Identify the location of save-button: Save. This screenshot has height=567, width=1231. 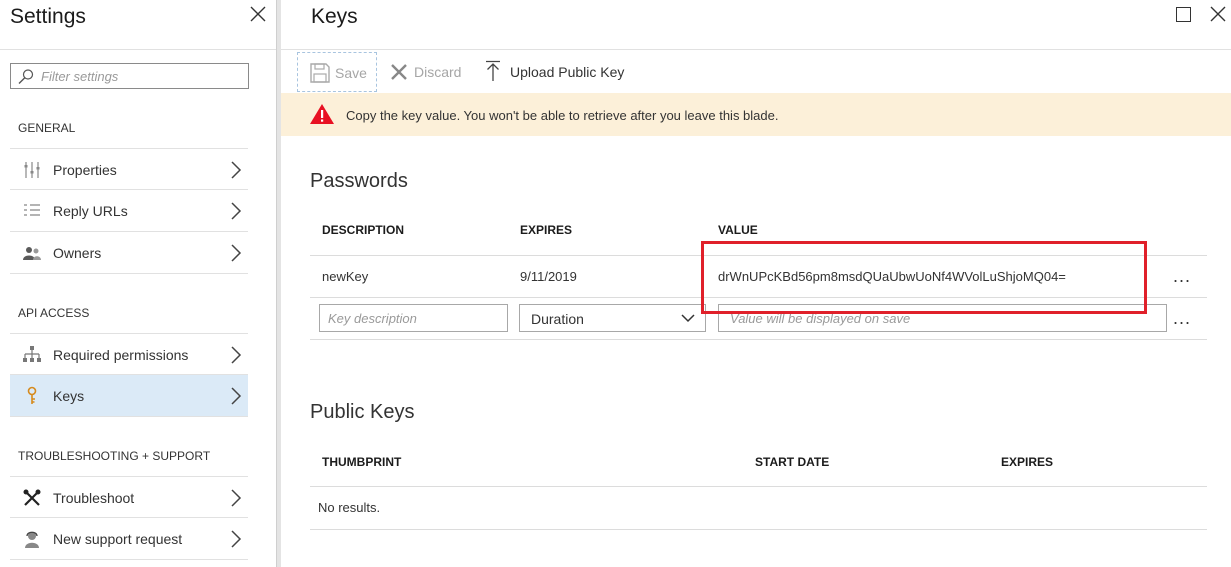
(337, 72).